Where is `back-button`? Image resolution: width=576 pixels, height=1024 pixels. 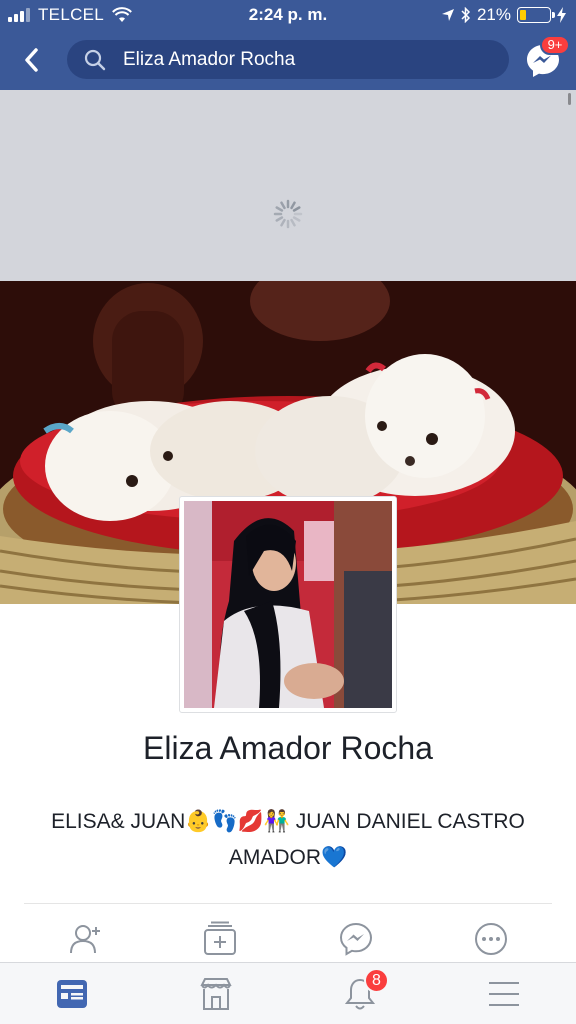 back-button is located at coordinates (32, 60).